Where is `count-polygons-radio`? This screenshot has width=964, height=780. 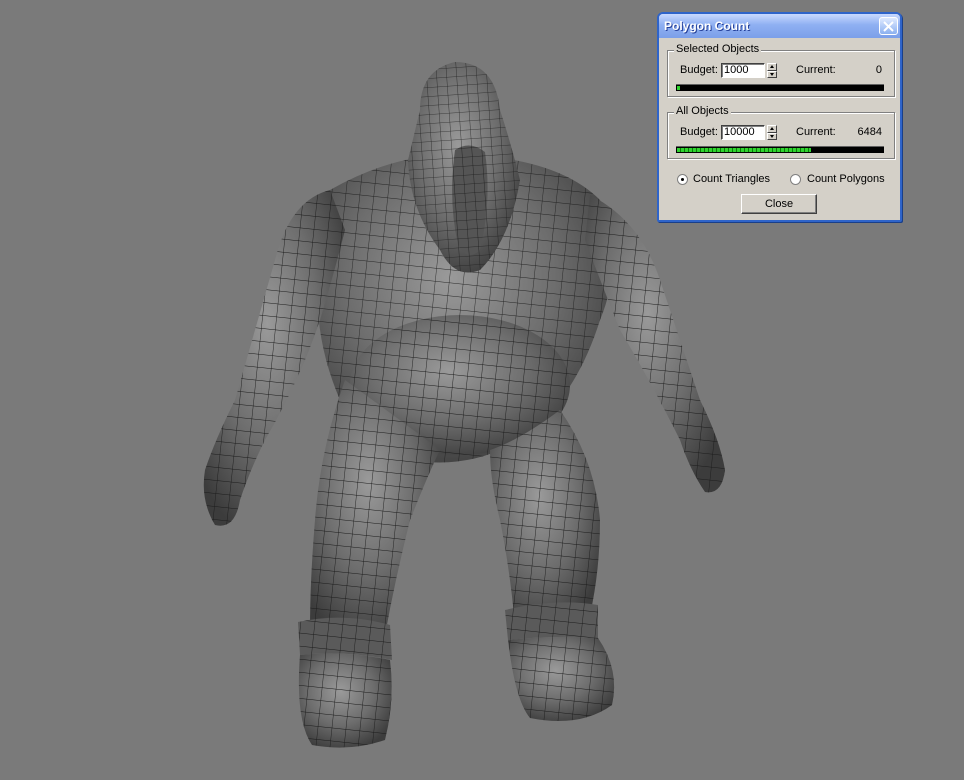
count-polygons-radio is located at coordinates (795, 179).